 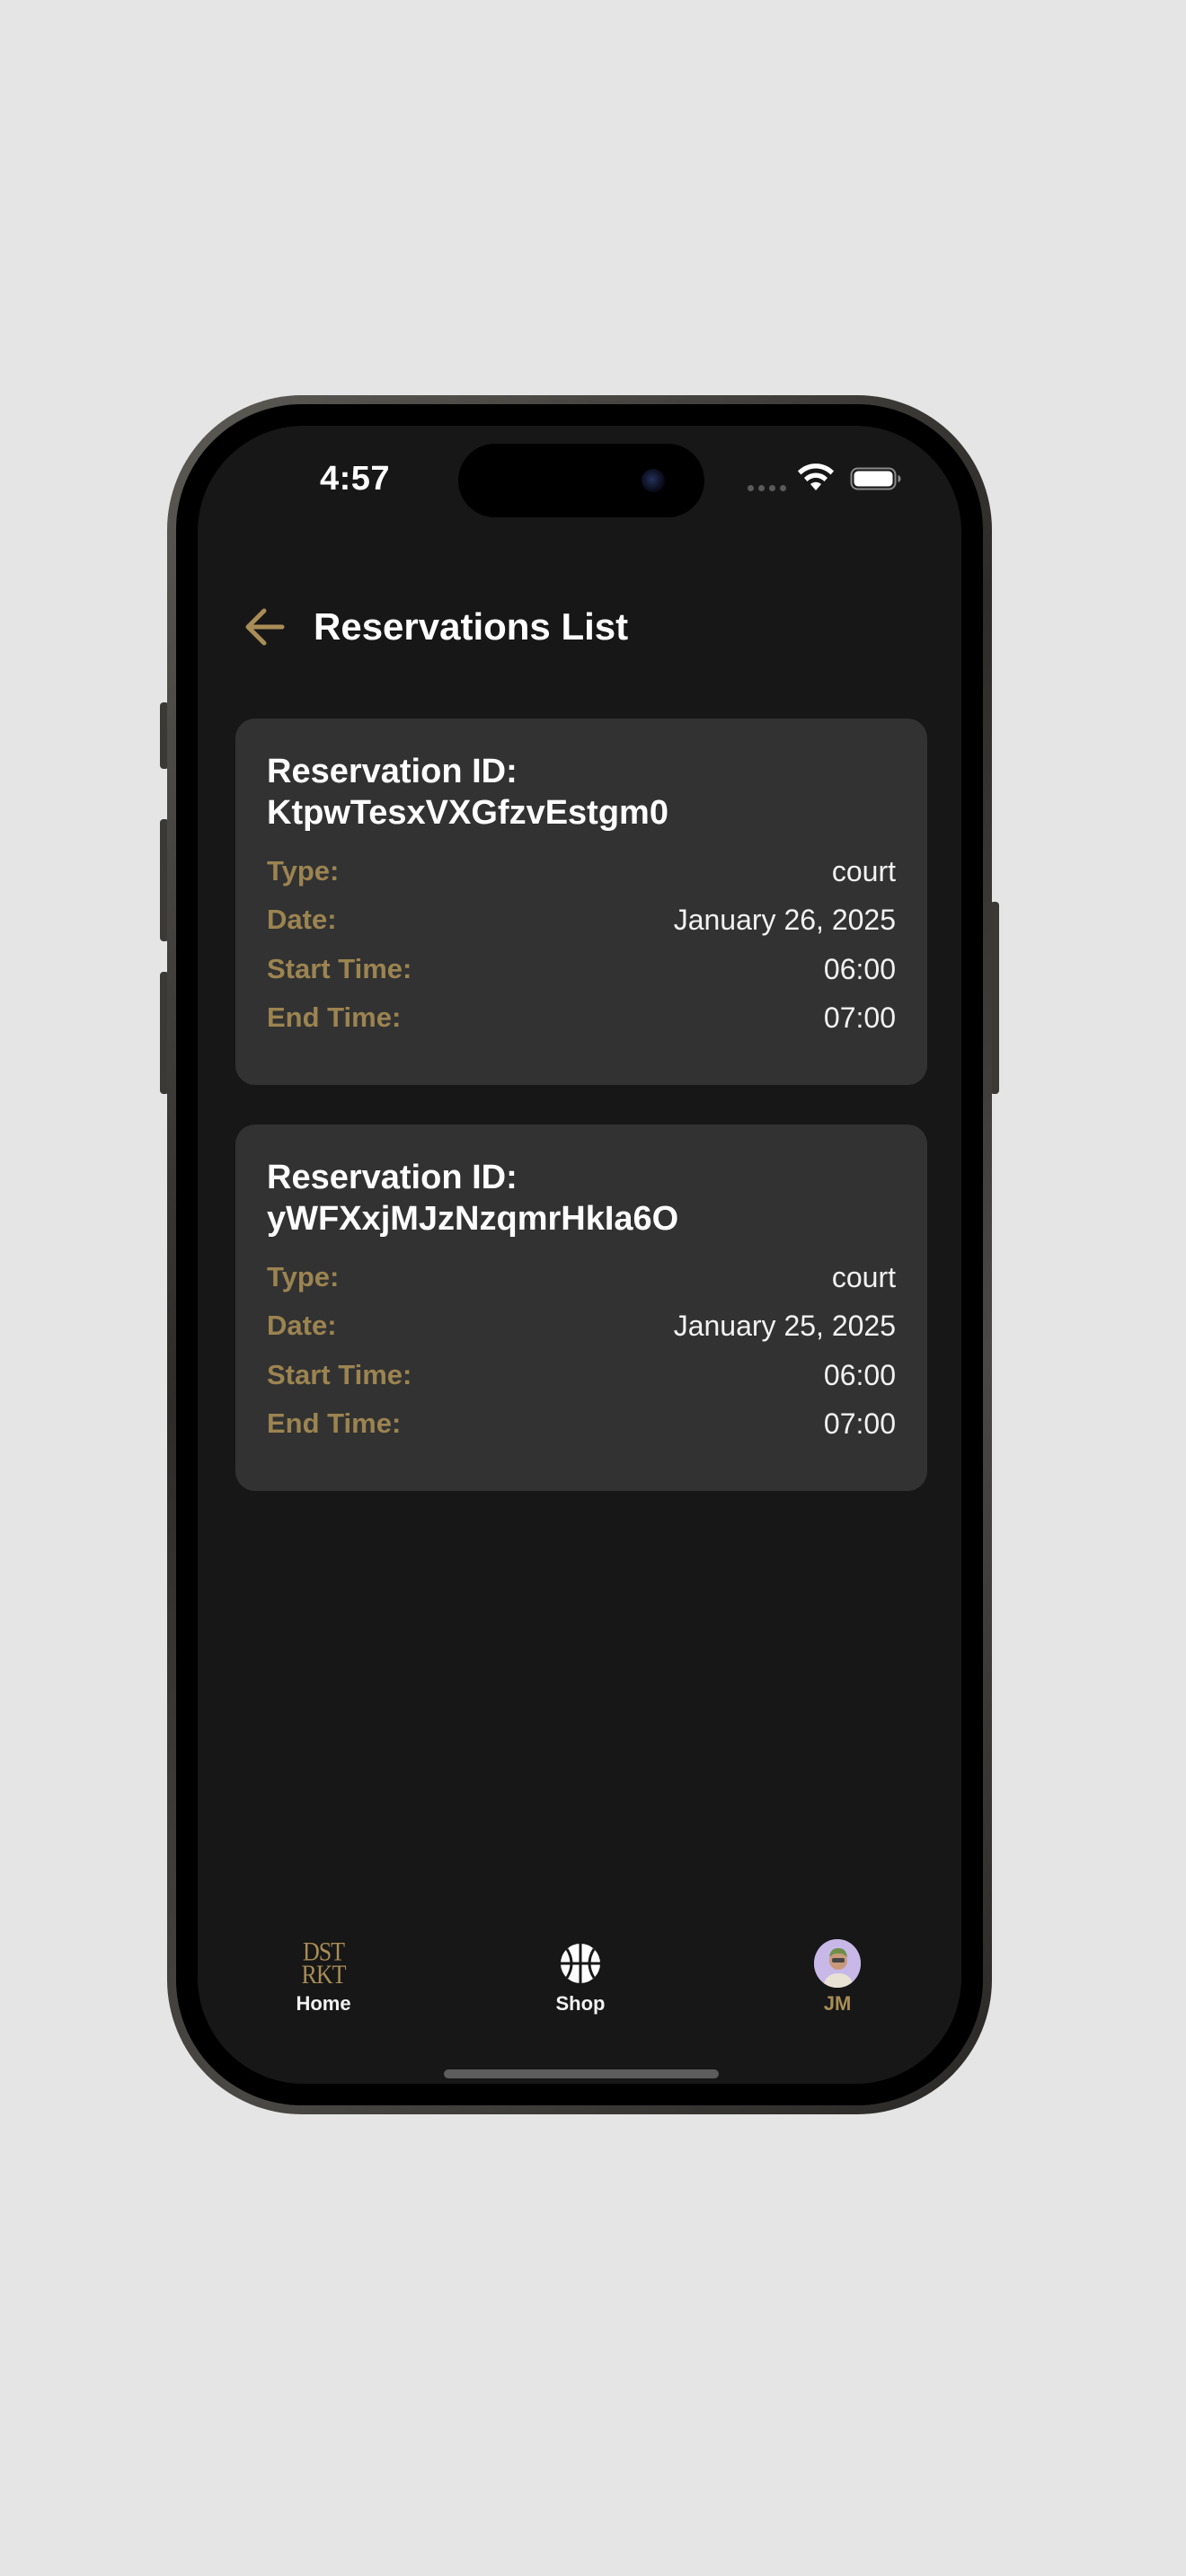 What do you see at coordinates (784, 920) in the screenshot?
I see `date-value: January 26, 2025` at bounding box center [784, 920].